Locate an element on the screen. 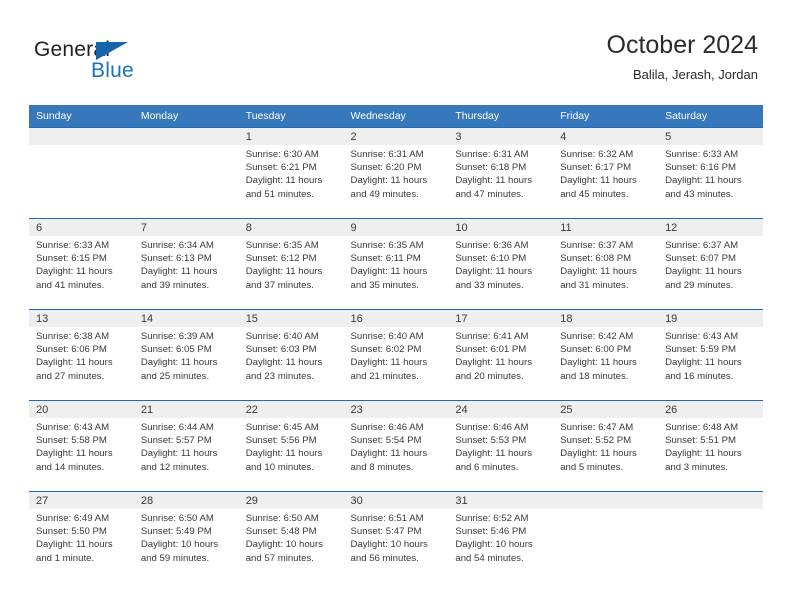  day-cell: 23 is located at coordinates (396, 409).